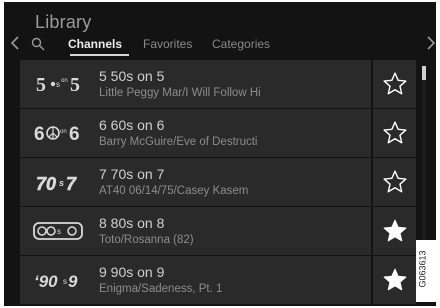 The height and width of the screenshot is (308, 440). Describe the element at coordinates (132, 272) in the screenshot. I see `channel-title: 9 90s on 9` at that location.